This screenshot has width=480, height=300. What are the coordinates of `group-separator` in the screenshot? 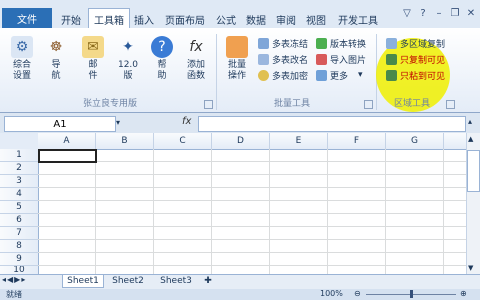 It's located at (216, 72).